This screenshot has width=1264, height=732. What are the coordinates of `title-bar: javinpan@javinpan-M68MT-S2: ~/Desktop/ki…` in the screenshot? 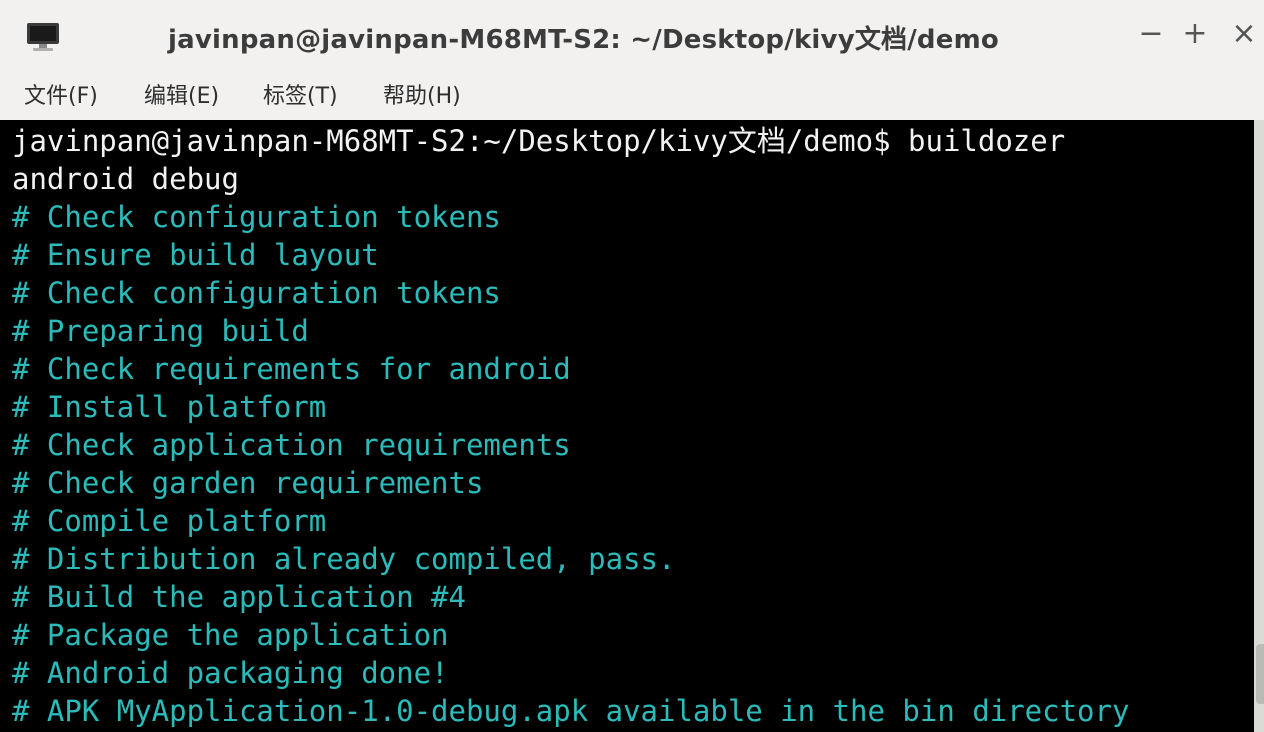 It's located at (632, 37).